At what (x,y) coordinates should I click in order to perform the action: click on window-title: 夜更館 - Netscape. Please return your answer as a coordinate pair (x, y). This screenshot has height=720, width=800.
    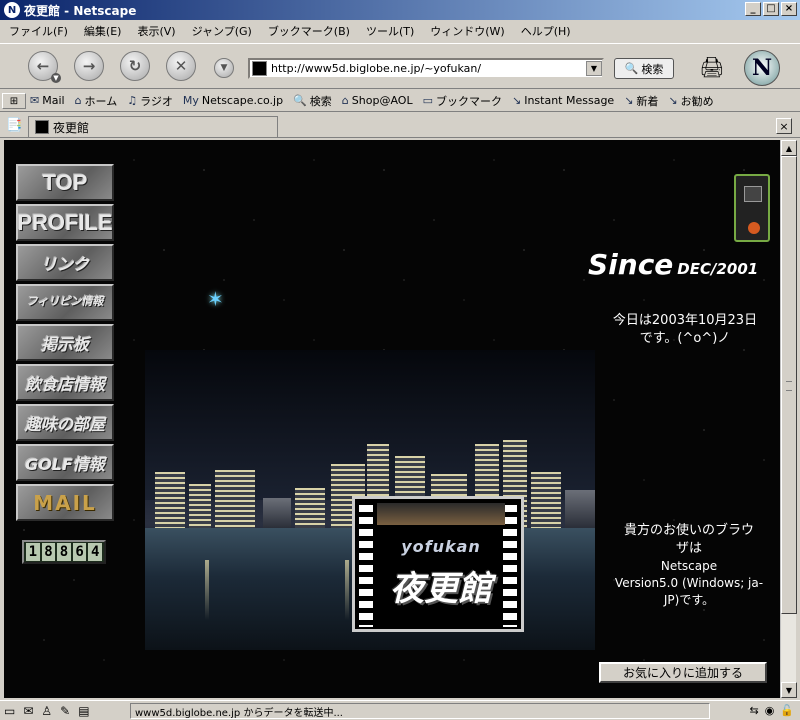
    Looking at the image, I should click on (80, 10).